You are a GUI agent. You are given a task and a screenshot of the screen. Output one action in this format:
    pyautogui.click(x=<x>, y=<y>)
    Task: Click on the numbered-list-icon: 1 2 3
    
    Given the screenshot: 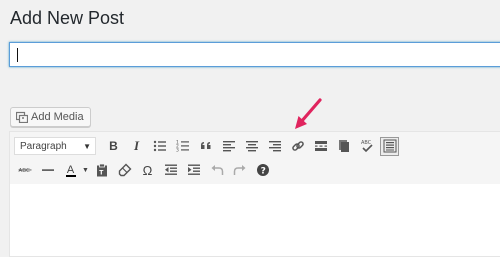 What is the action you would take?
    pyautogui.click(x=182, y=147)
    